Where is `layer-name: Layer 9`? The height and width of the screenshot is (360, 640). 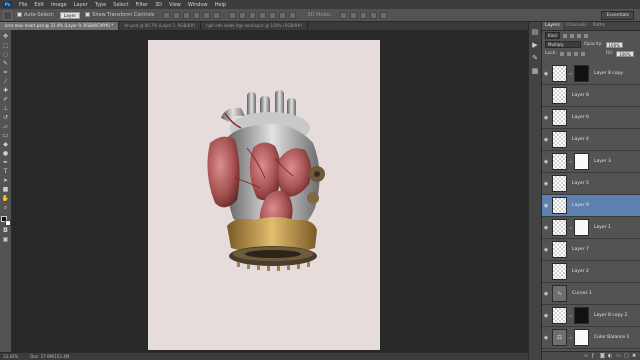 layer-name: Layer 9 is located at coordinates (580, 205).